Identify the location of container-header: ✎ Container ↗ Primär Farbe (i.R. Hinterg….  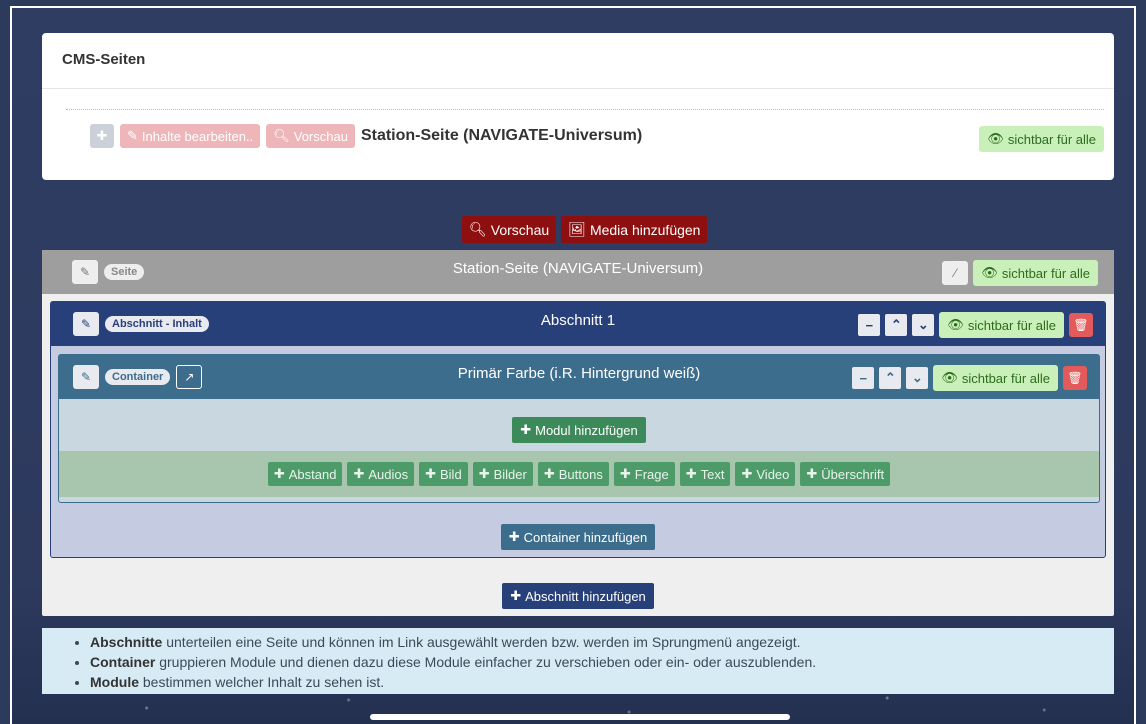
(579, 377).